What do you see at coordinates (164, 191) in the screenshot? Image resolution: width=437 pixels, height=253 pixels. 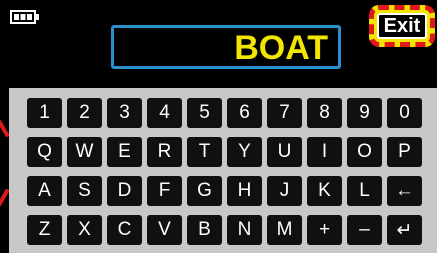 I see `key-f: F` at bounding box center [164, 191].